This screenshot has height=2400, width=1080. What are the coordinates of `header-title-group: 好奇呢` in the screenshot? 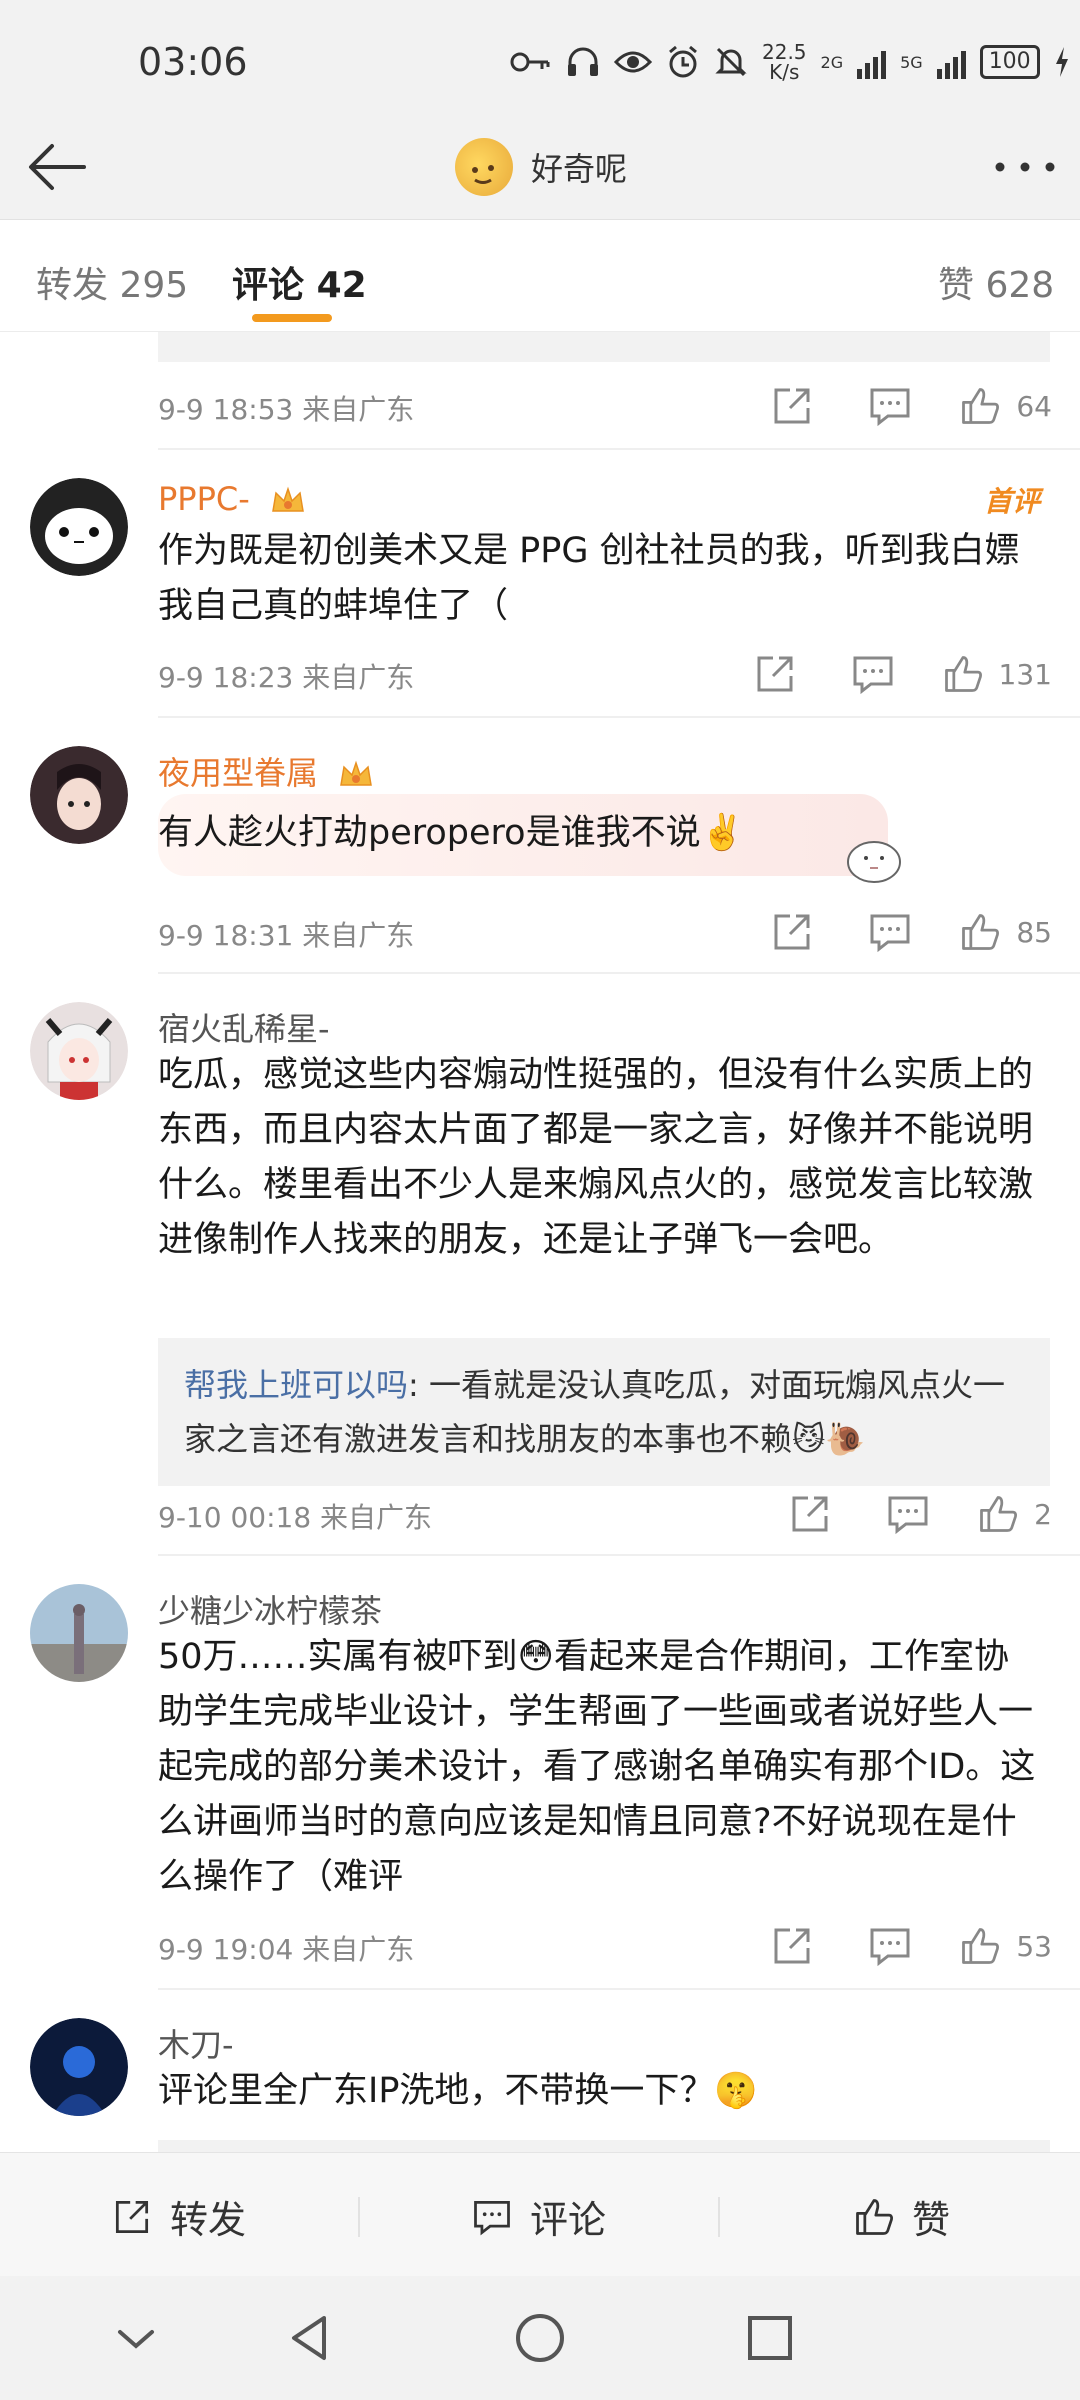 It's located at (541, 167).